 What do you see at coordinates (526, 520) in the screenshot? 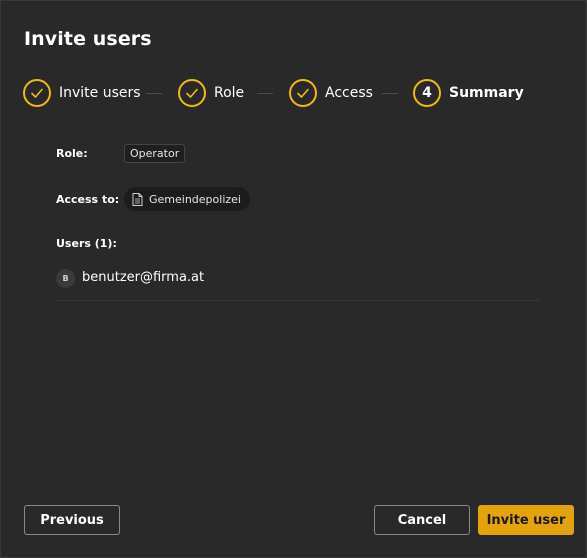
I see `invite-user-button: Invite user` at bounding box center [526, 520].